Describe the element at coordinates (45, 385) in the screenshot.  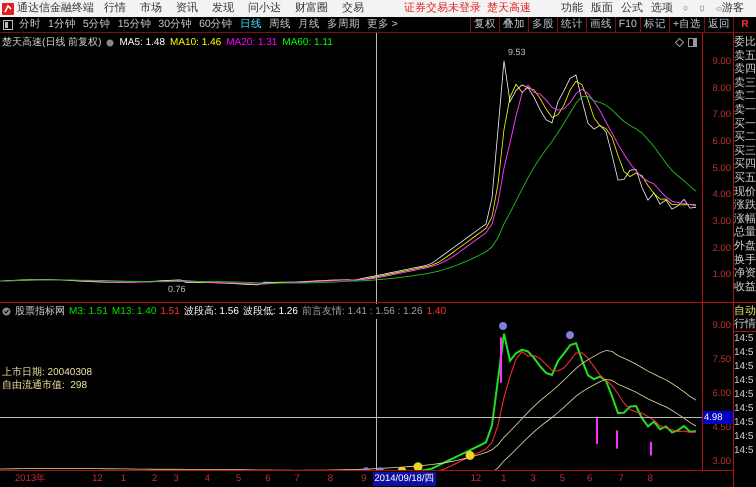
I see `info-text: 自由流通市值: 298` at that location.